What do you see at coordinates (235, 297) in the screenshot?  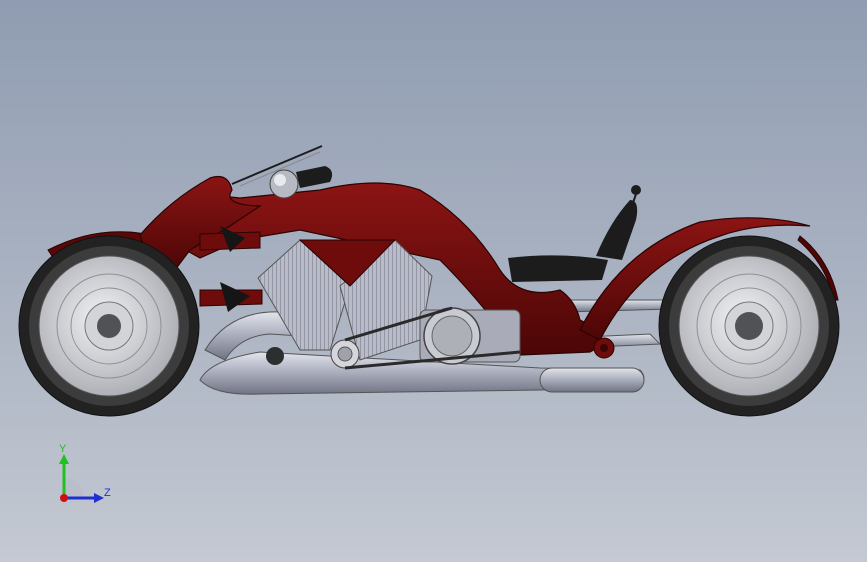 I see `front-clamp-lower` at bounding box center [235, 297].